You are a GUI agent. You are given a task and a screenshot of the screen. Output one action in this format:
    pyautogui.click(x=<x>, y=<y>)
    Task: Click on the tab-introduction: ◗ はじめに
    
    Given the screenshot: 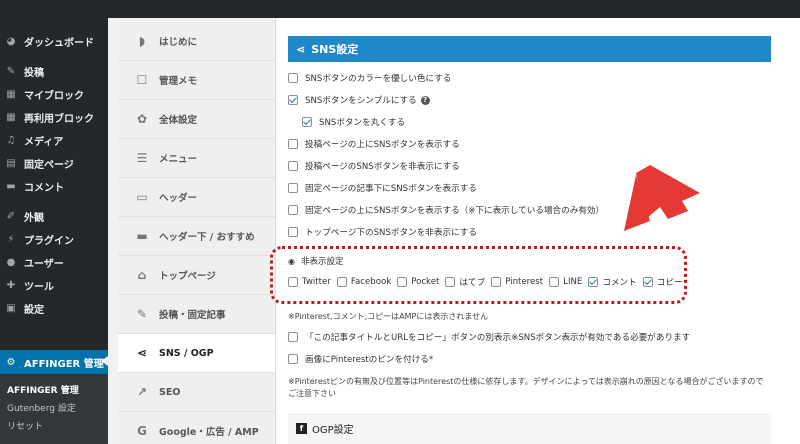 What is the action you would take?
    pyautogui.click(x=196, y=41)
    